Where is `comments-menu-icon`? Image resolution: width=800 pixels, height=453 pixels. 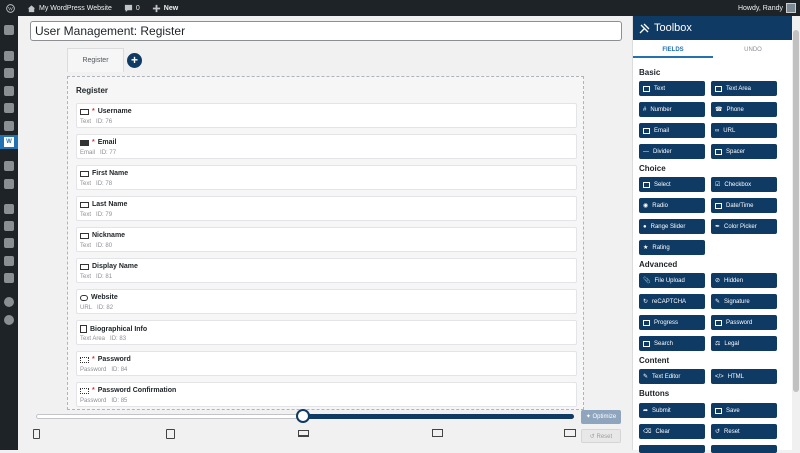
comments-menu-icon is located at coordinates (9, 108).